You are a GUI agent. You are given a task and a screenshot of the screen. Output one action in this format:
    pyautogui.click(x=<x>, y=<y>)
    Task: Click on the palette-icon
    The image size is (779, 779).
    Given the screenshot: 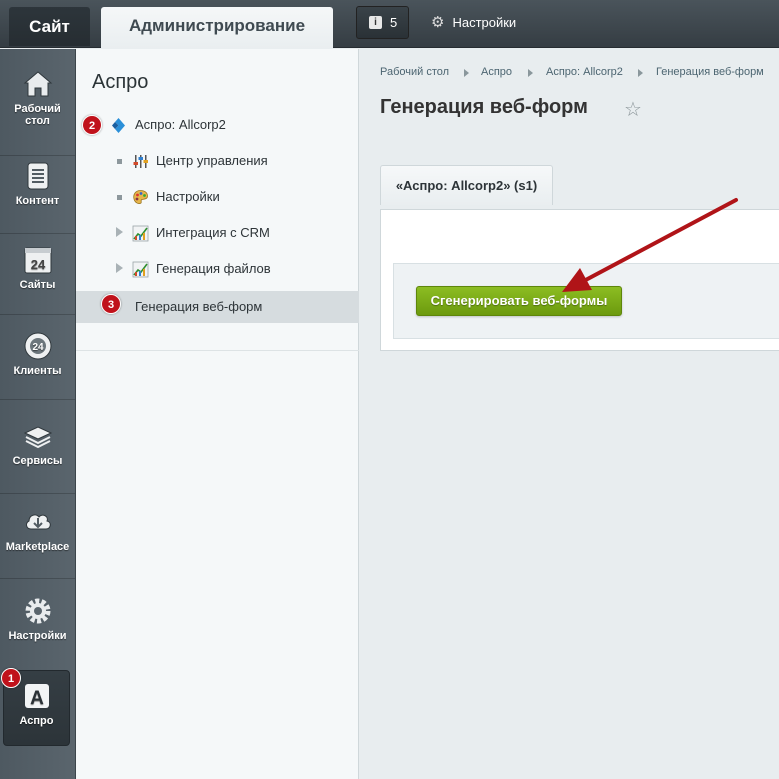 What is the action you would take?
    pyautogui.click(x=140, y=197)
    